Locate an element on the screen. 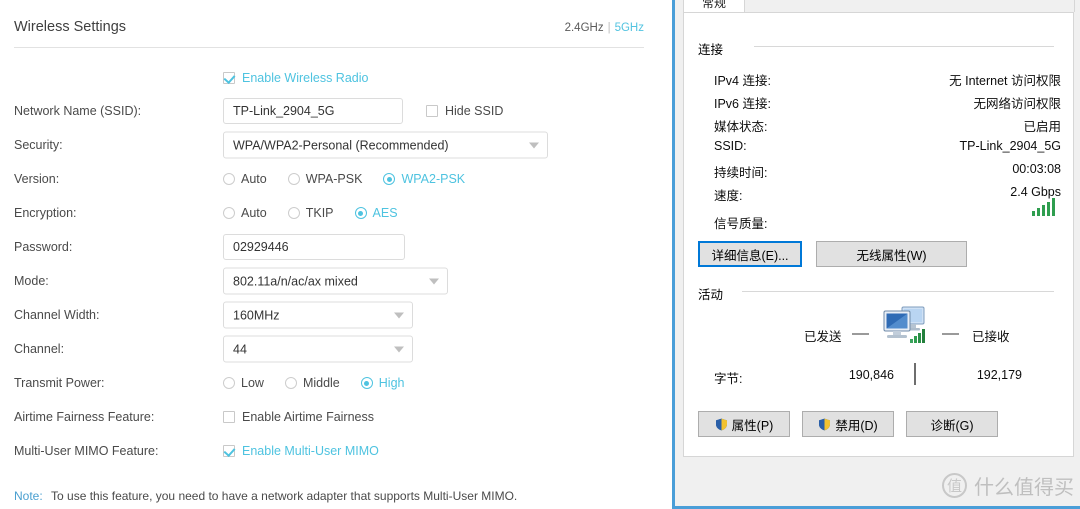 The width and height of the screenshot is (1080, 509). disable-button: 禁用(D) is located at coordinates (848, 424).